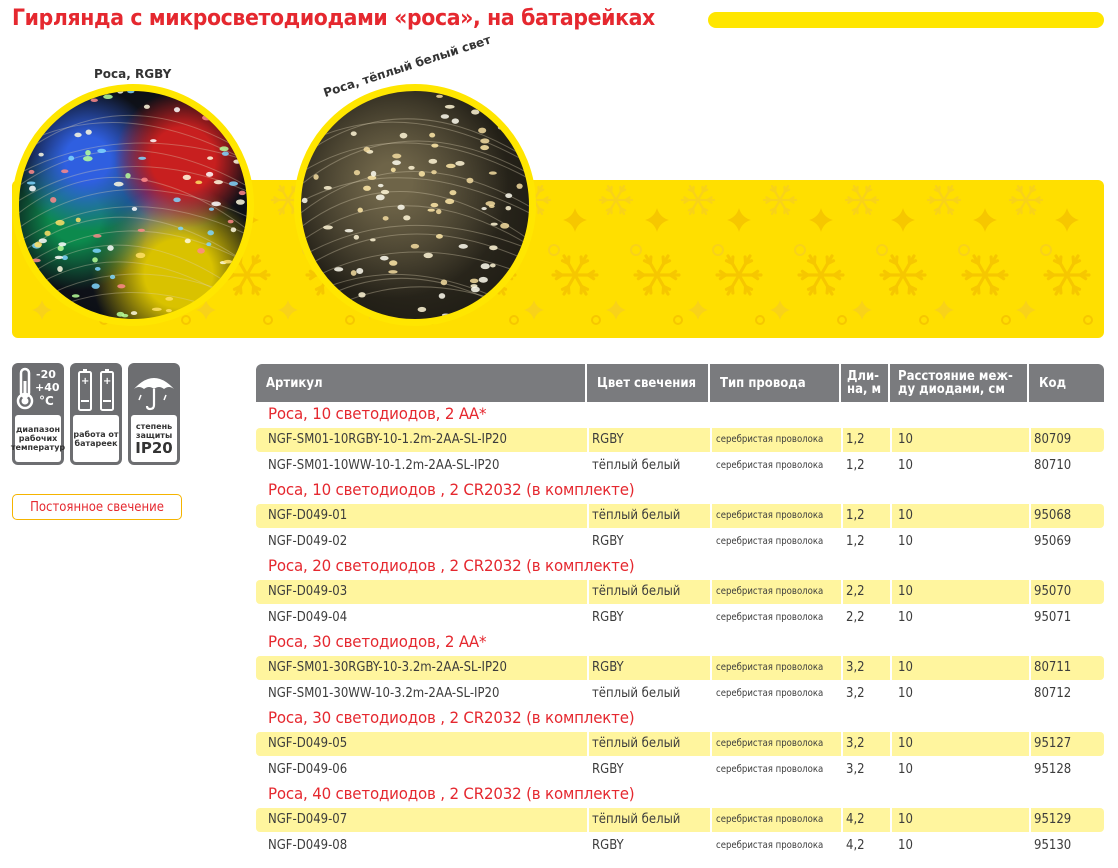 The height and width of the screenshot is (868, 1118). I want to click on cell-article: NGF-D049-05, so click(308, 743).